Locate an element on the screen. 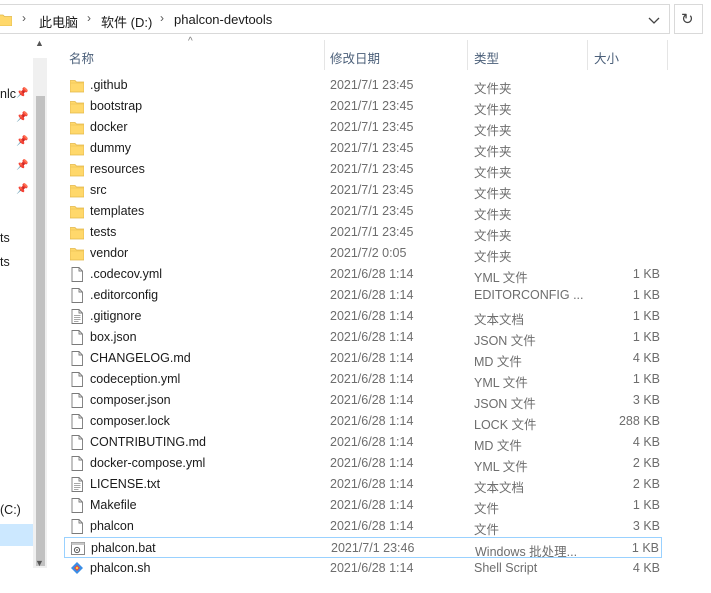 This screenshot has width=711, height=593. file-name: LICENSE.txt is located at coordinates (125, 484).